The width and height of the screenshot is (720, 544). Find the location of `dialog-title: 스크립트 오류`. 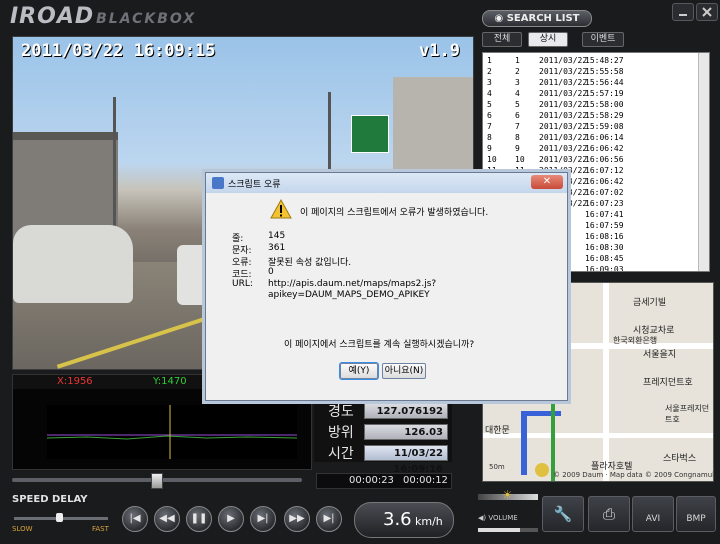

dialog-title: 스크립트 오류 is located at coordinates (254, 185).